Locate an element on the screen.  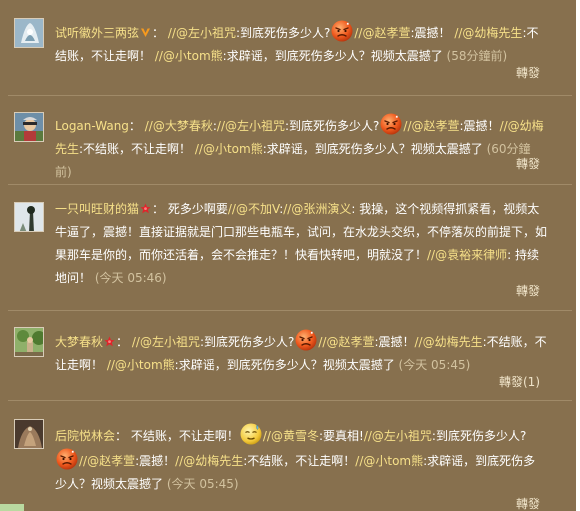
username-link: 后院悦林会 is located at coordinates (85, 436).